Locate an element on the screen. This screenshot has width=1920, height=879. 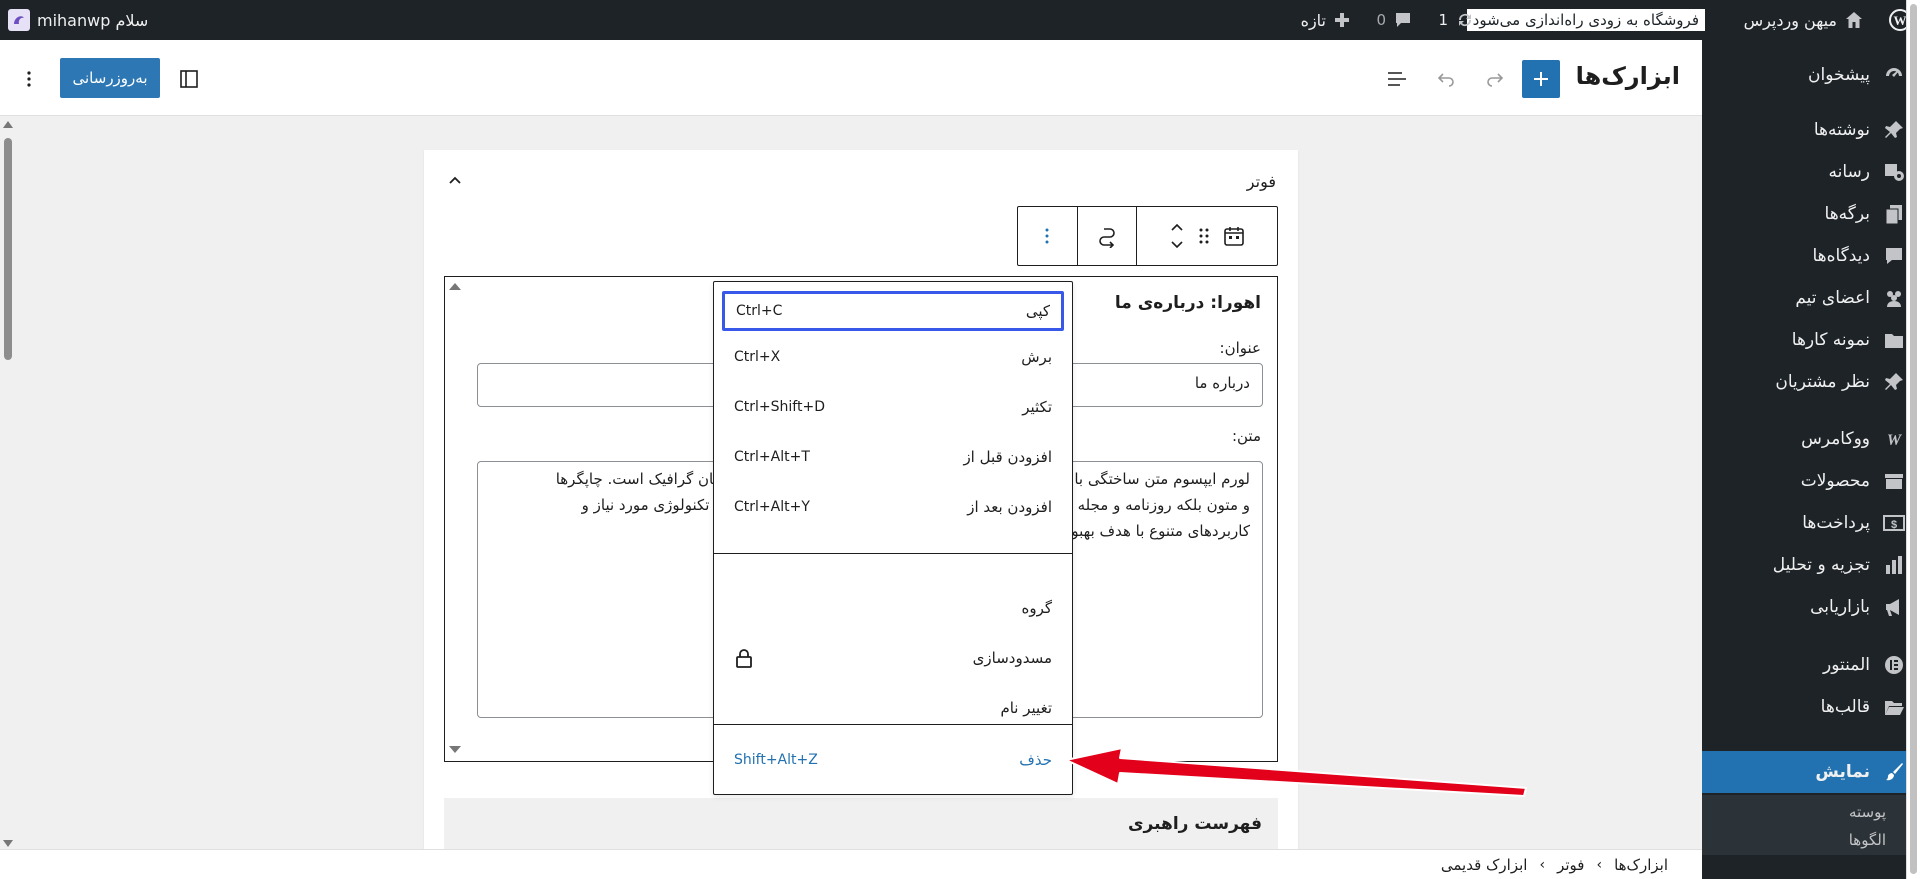
calendar-icon is located at coordinates (1234, 236).